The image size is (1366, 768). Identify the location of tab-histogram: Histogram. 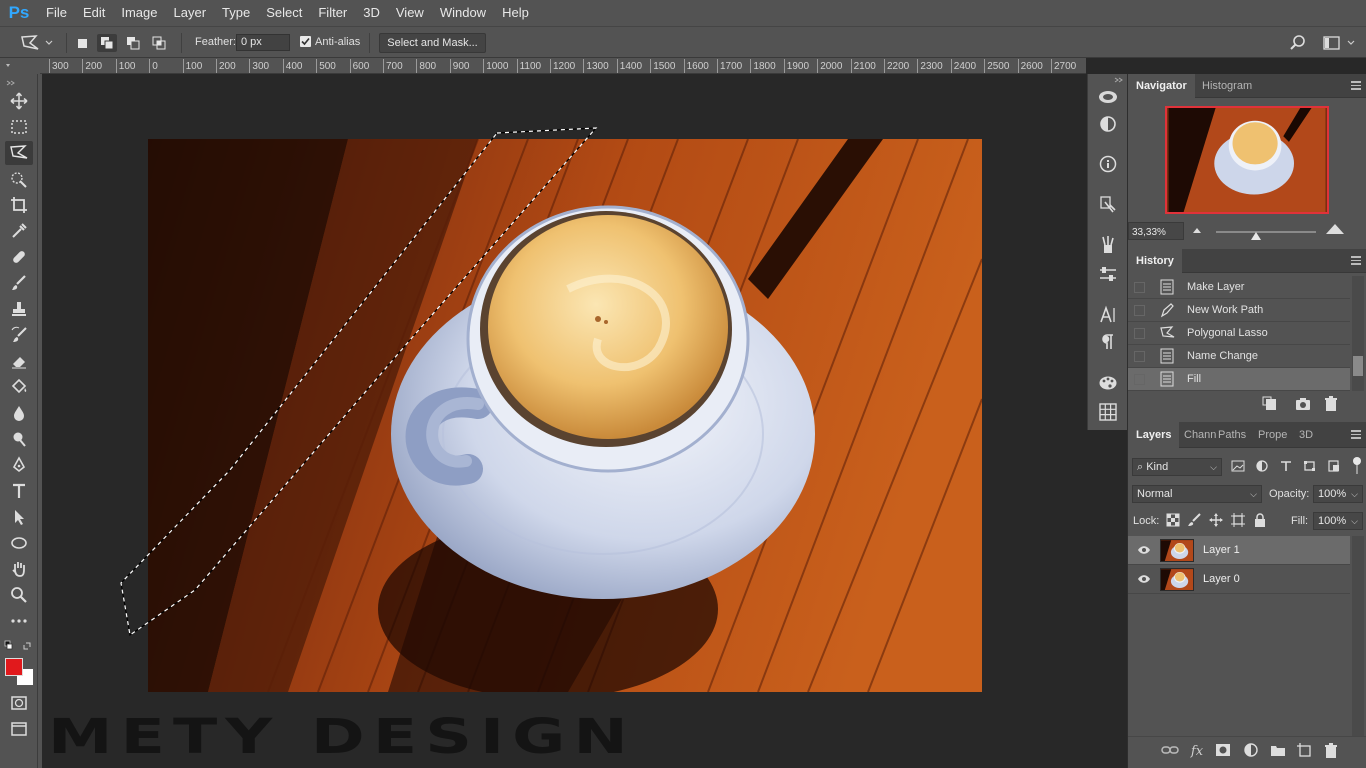
(1227, 86).